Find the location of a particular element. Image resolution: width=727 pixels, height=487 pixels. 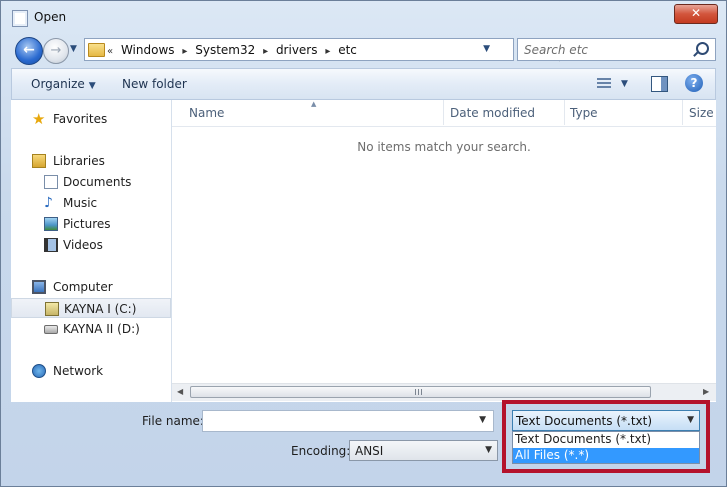

sidebar-item-libraries: Libraries is located at coordinates (91, 161).